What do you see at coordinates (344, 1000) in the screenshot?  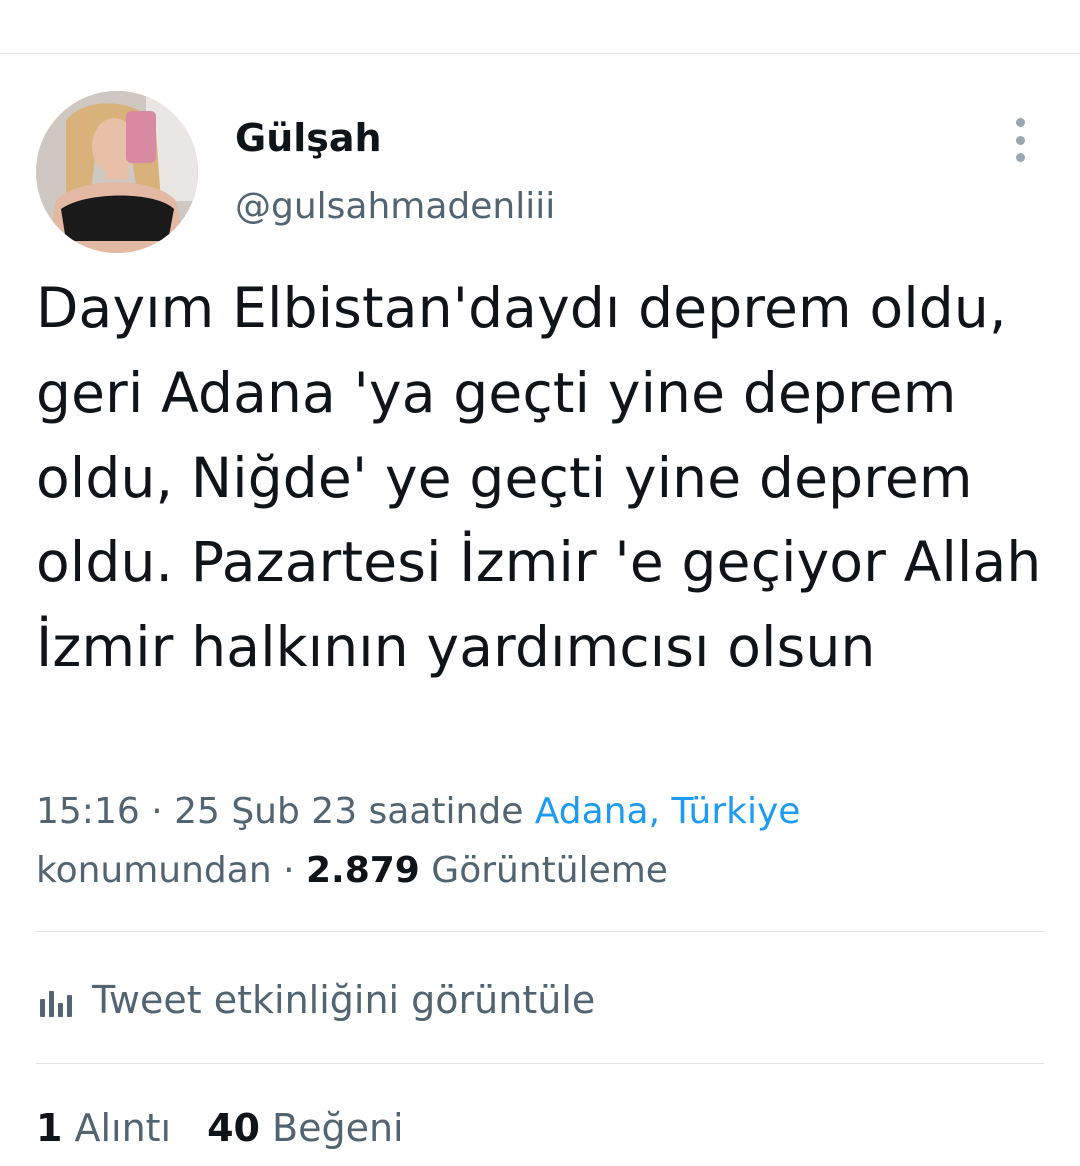 I see `tweet-activity-label: Tweet etkinliğini görüntüle` at bounding box center [344, 1000].